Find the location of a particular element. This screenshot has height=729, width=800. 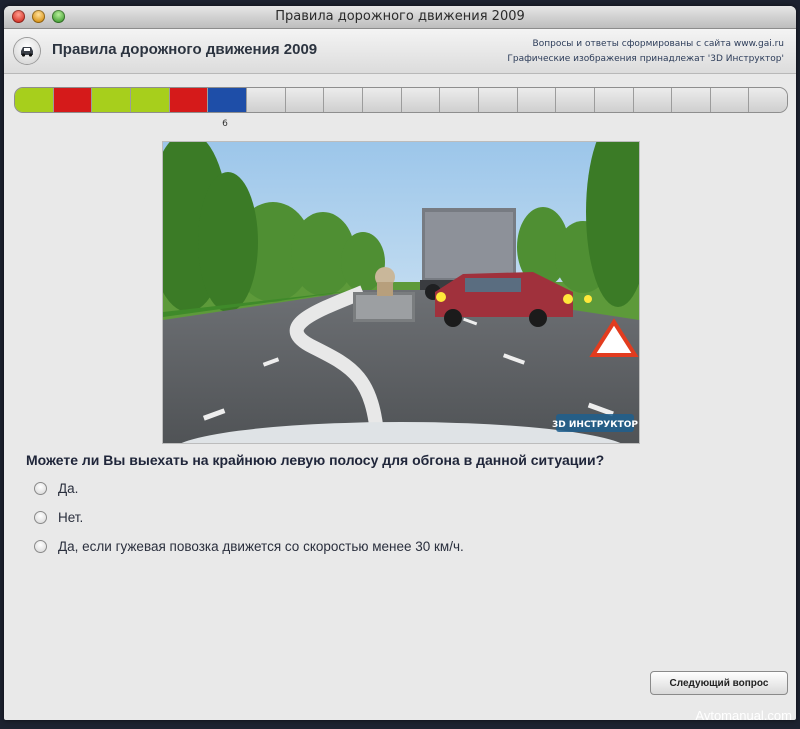

answer-option-1: Да. is located at coordinates (56, 488).